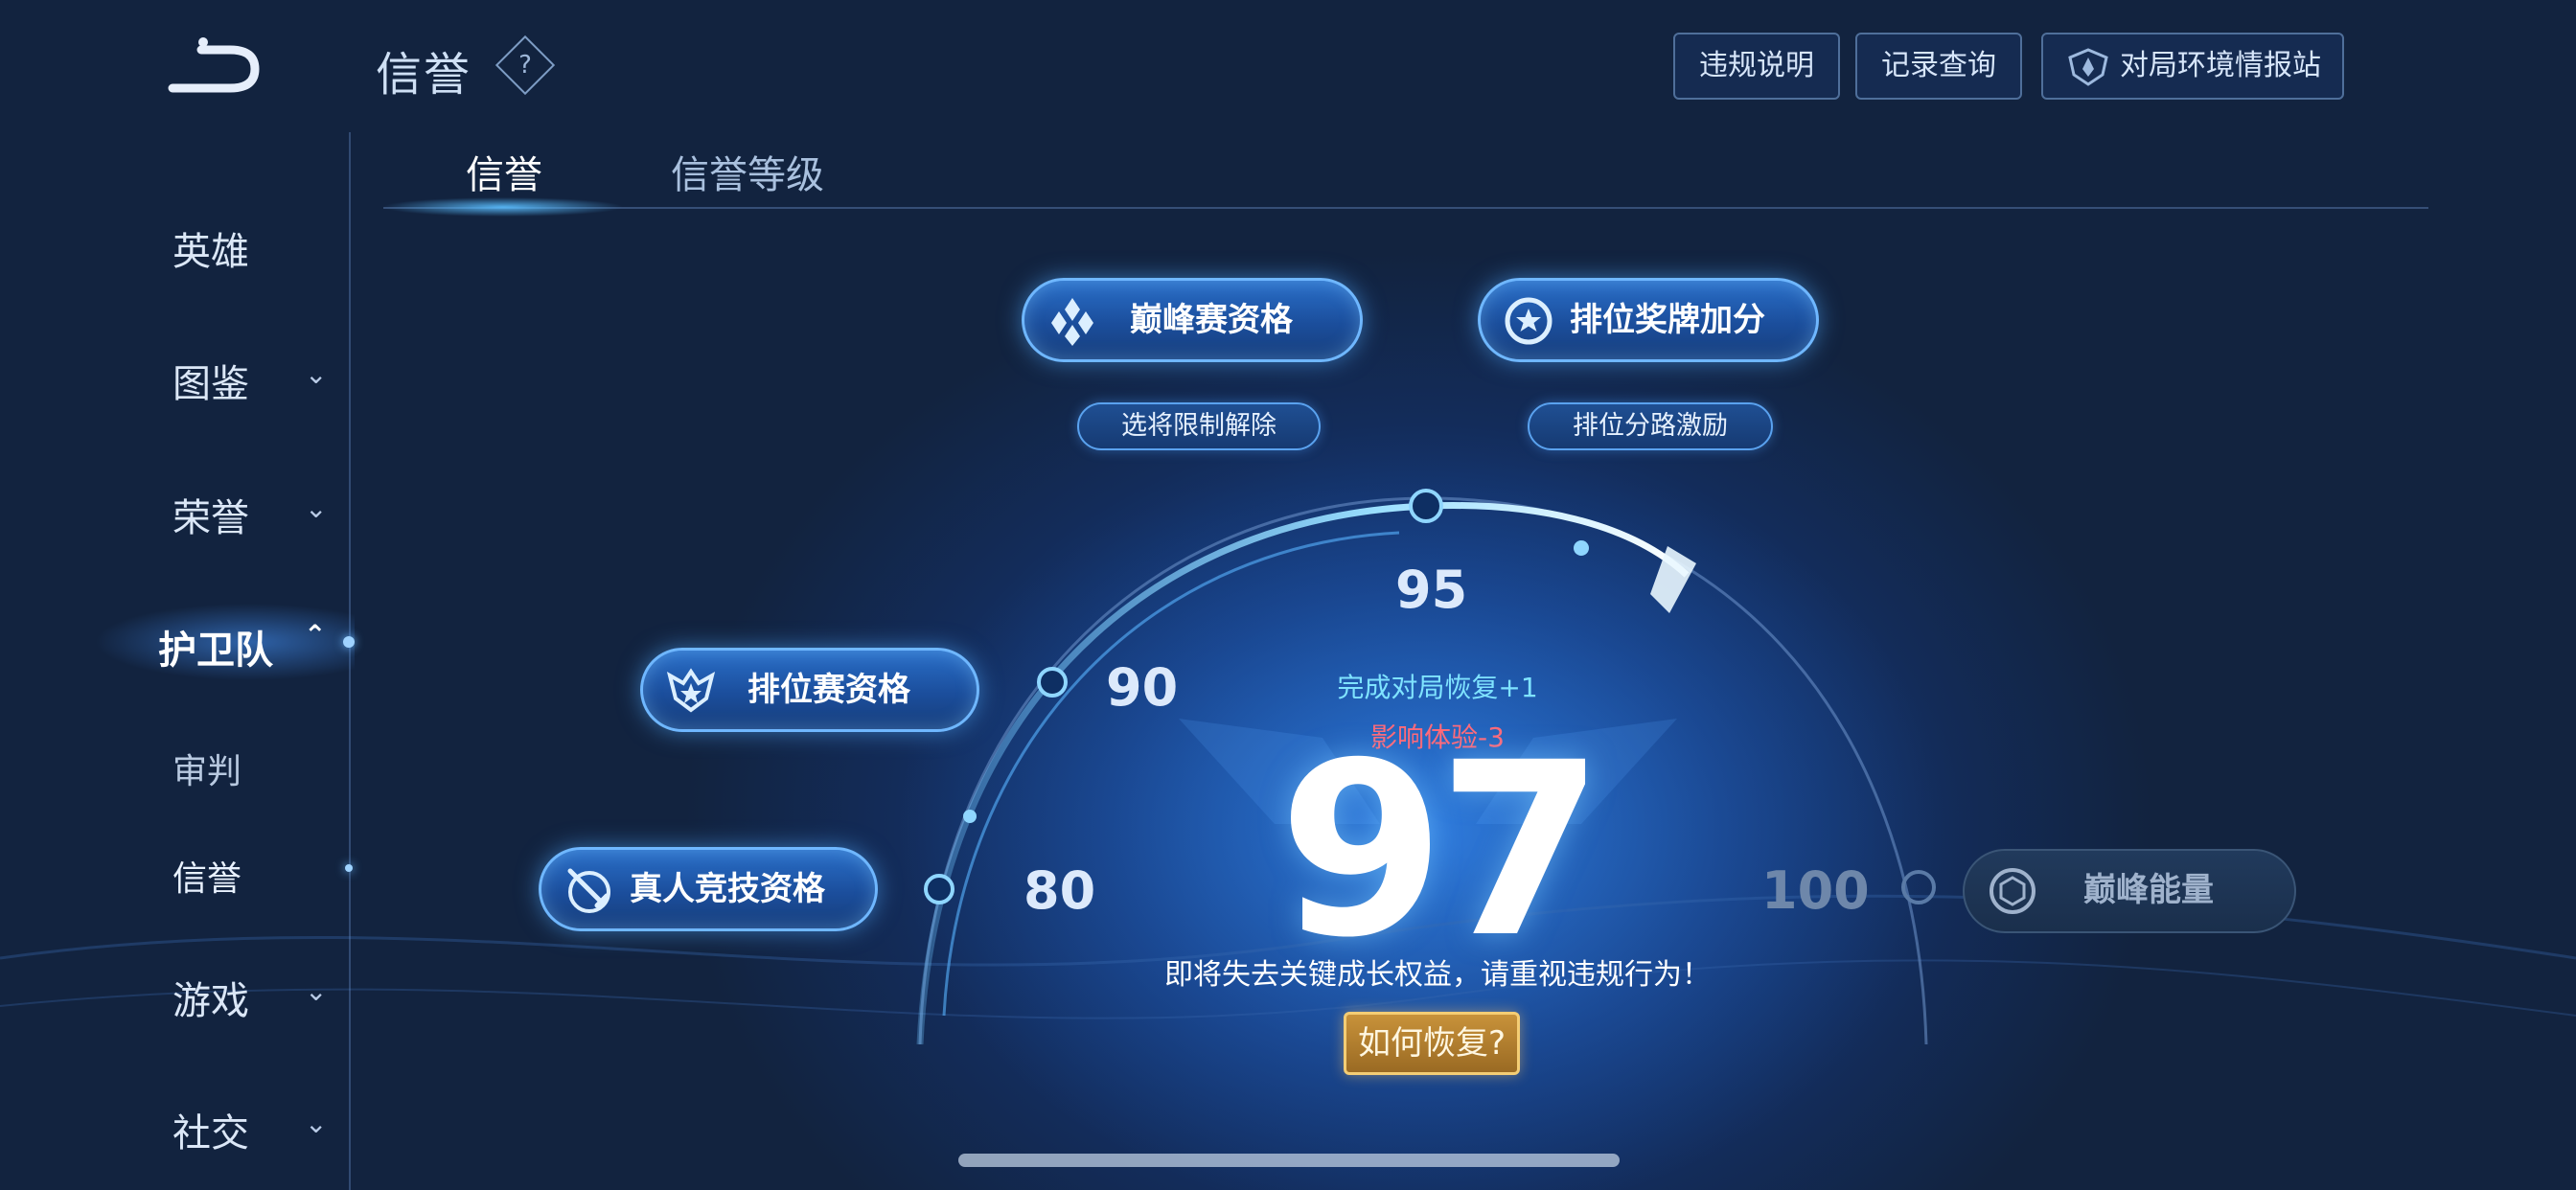 Image resolution: width=2576 pixels, height=1190 pixels. What do you see at coordinates (2088, 66) in the screenshot?
I see `guard-emblem-icon` at bounding box center [2088, 66].